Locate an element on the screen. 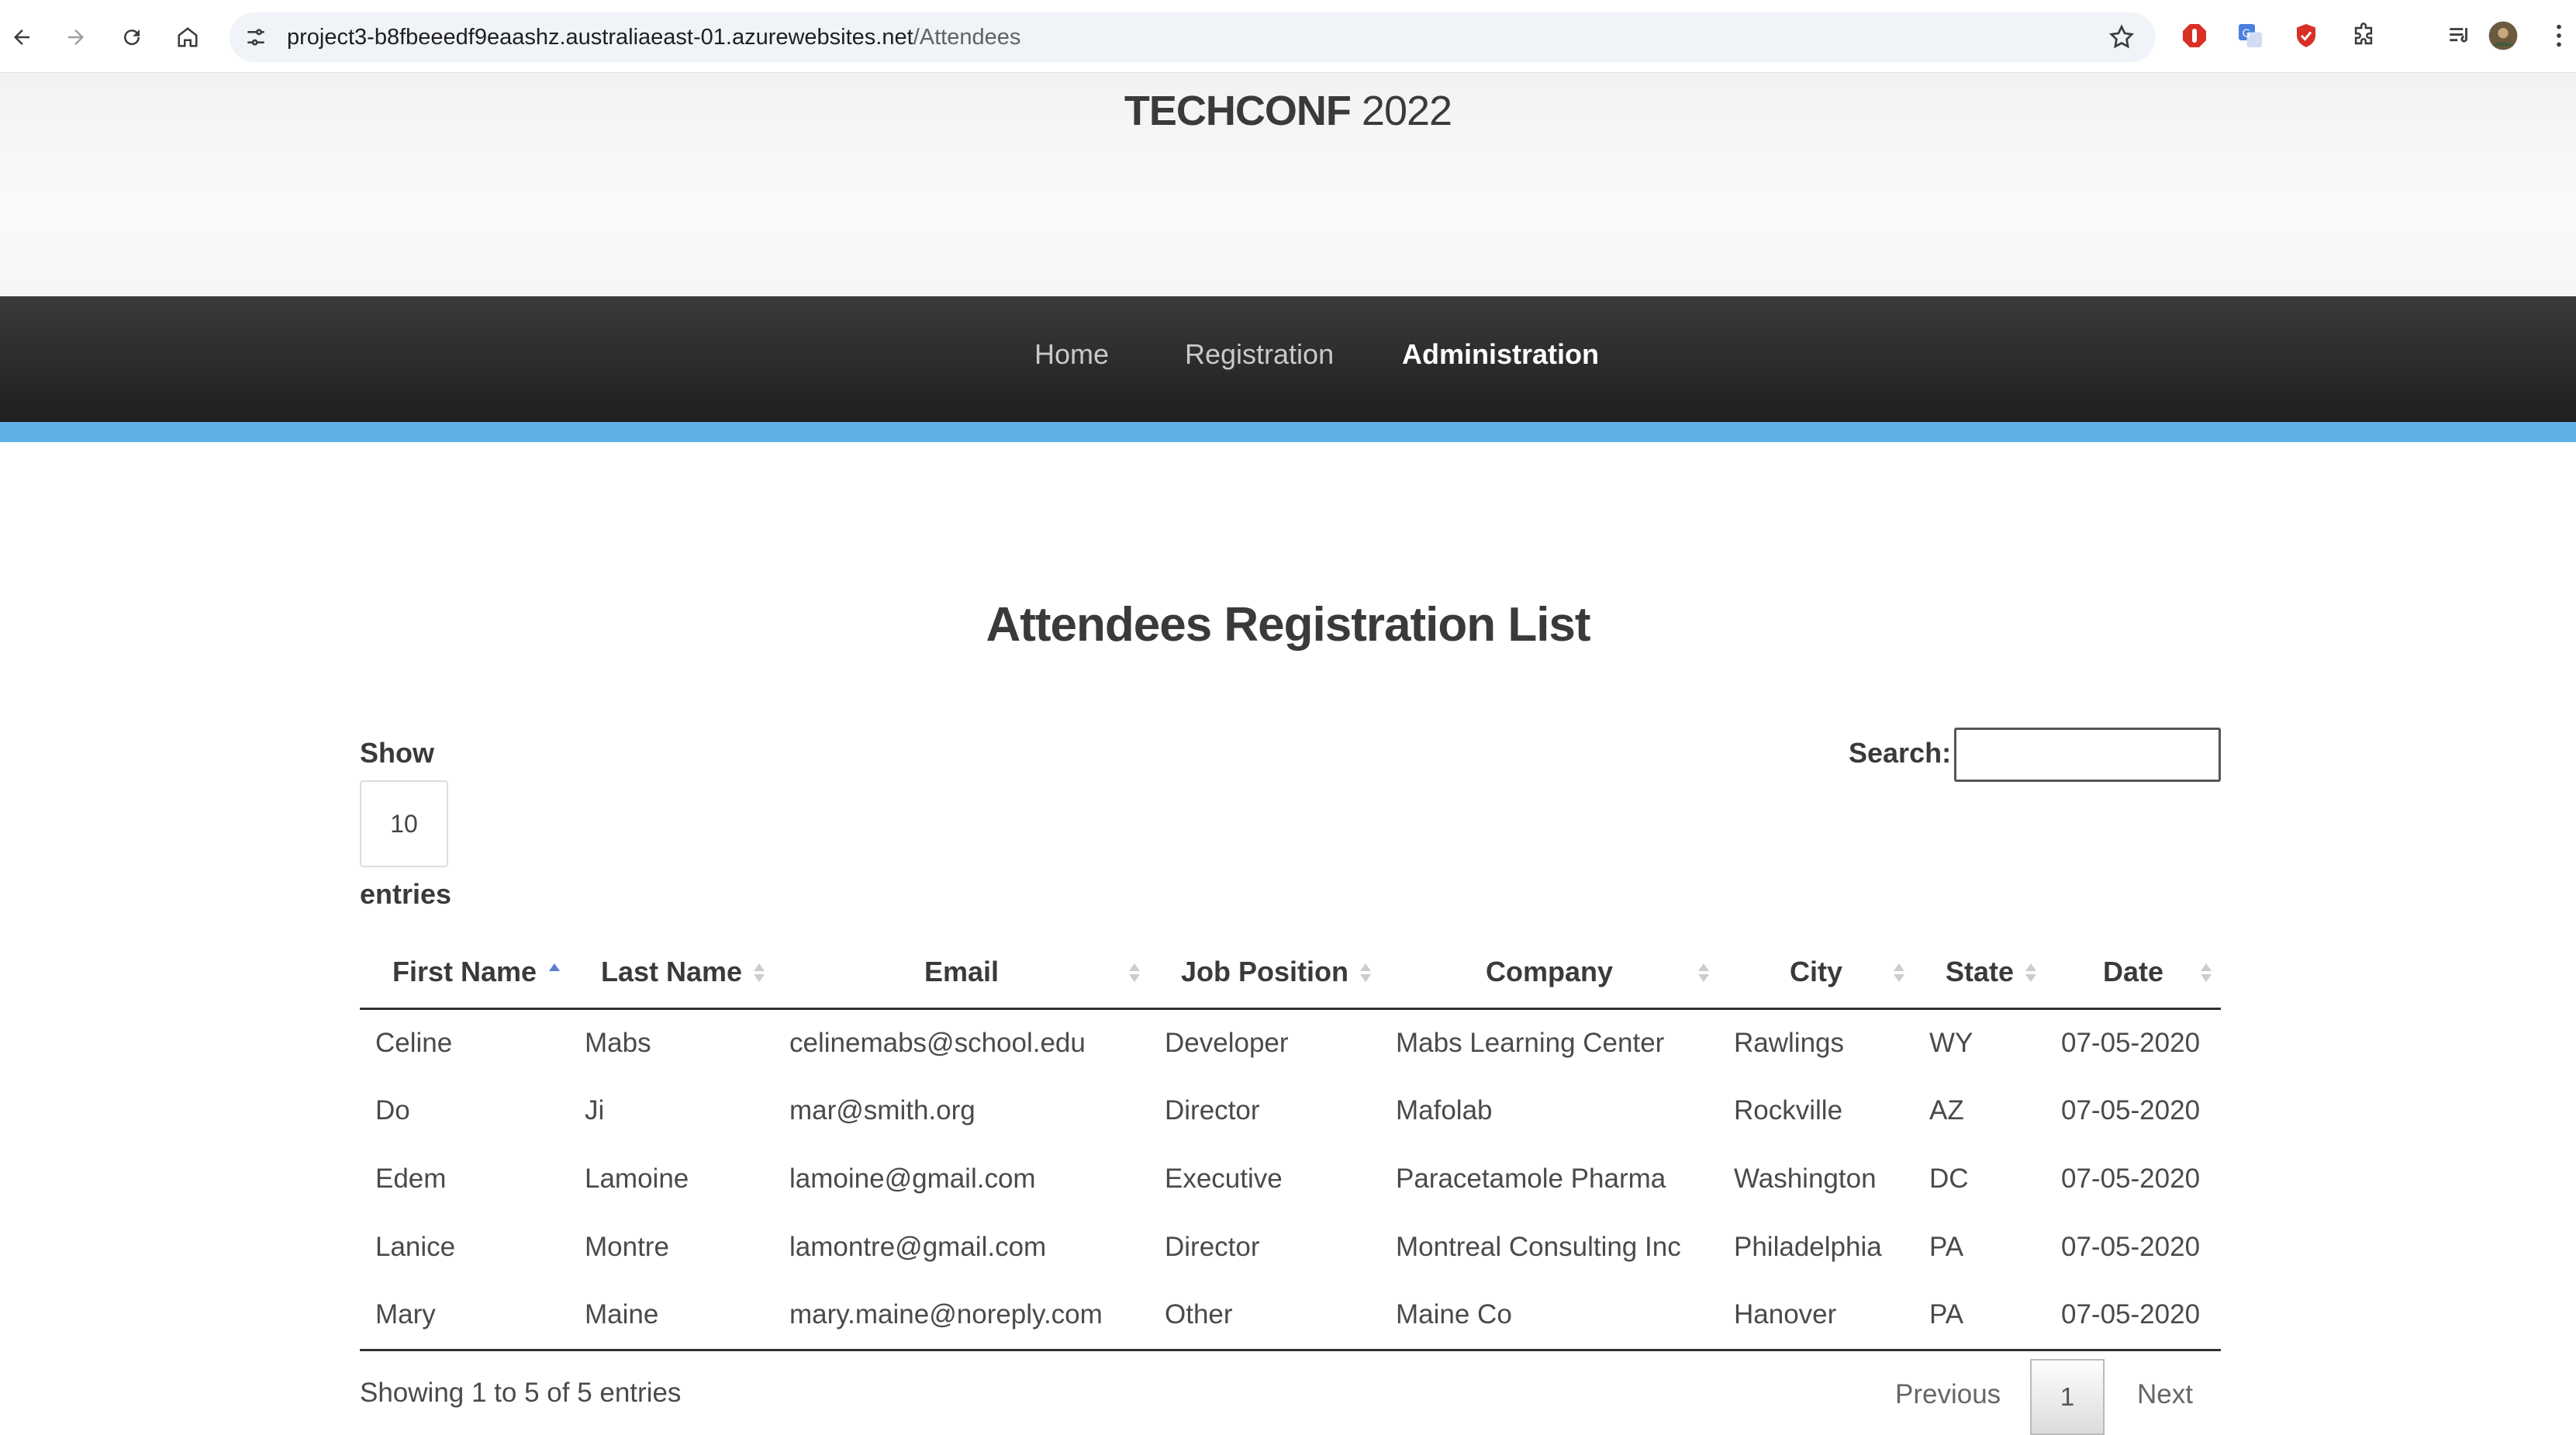 The width and height of the screenshot is (2576, 1435). city-cell: Rockville is located at coordinates (1789, 1110).